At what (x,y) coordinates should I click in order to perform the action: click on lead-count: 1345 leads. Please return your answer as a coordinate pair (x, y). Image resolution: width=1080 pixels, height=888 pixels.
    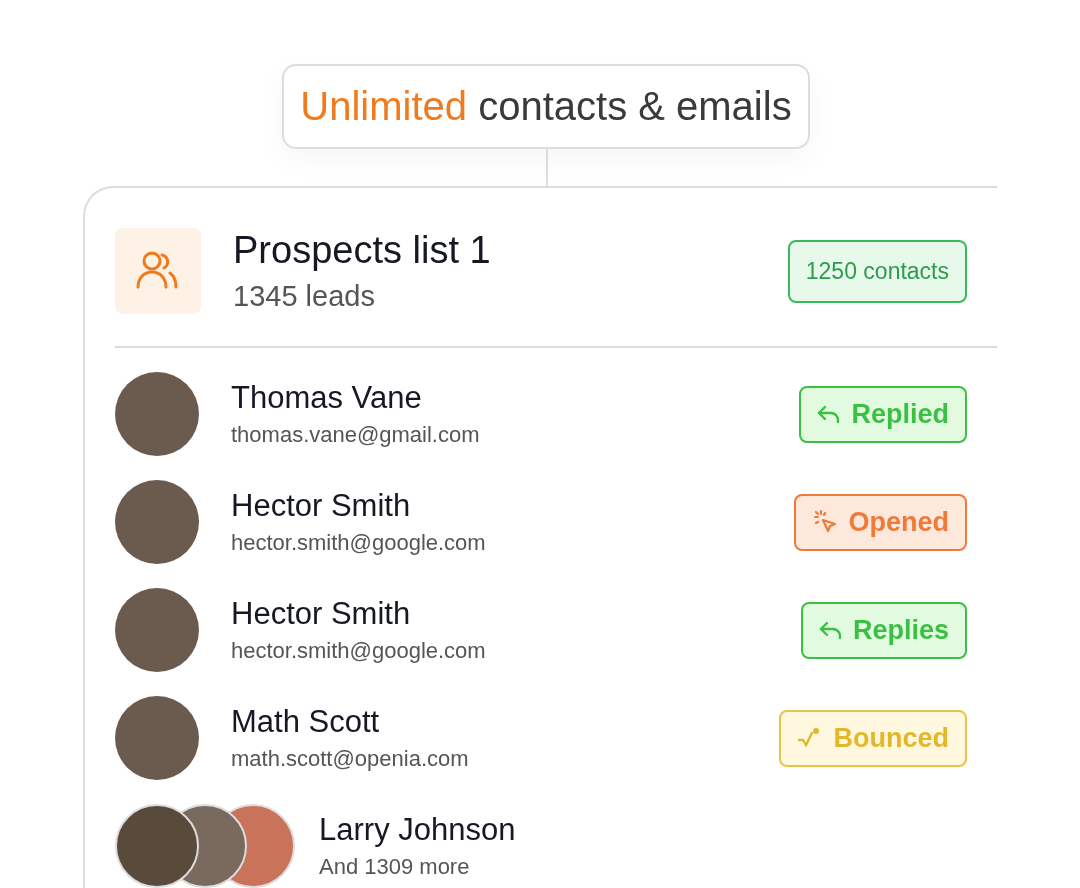
    Looking at the image, I should click on (304, 296).